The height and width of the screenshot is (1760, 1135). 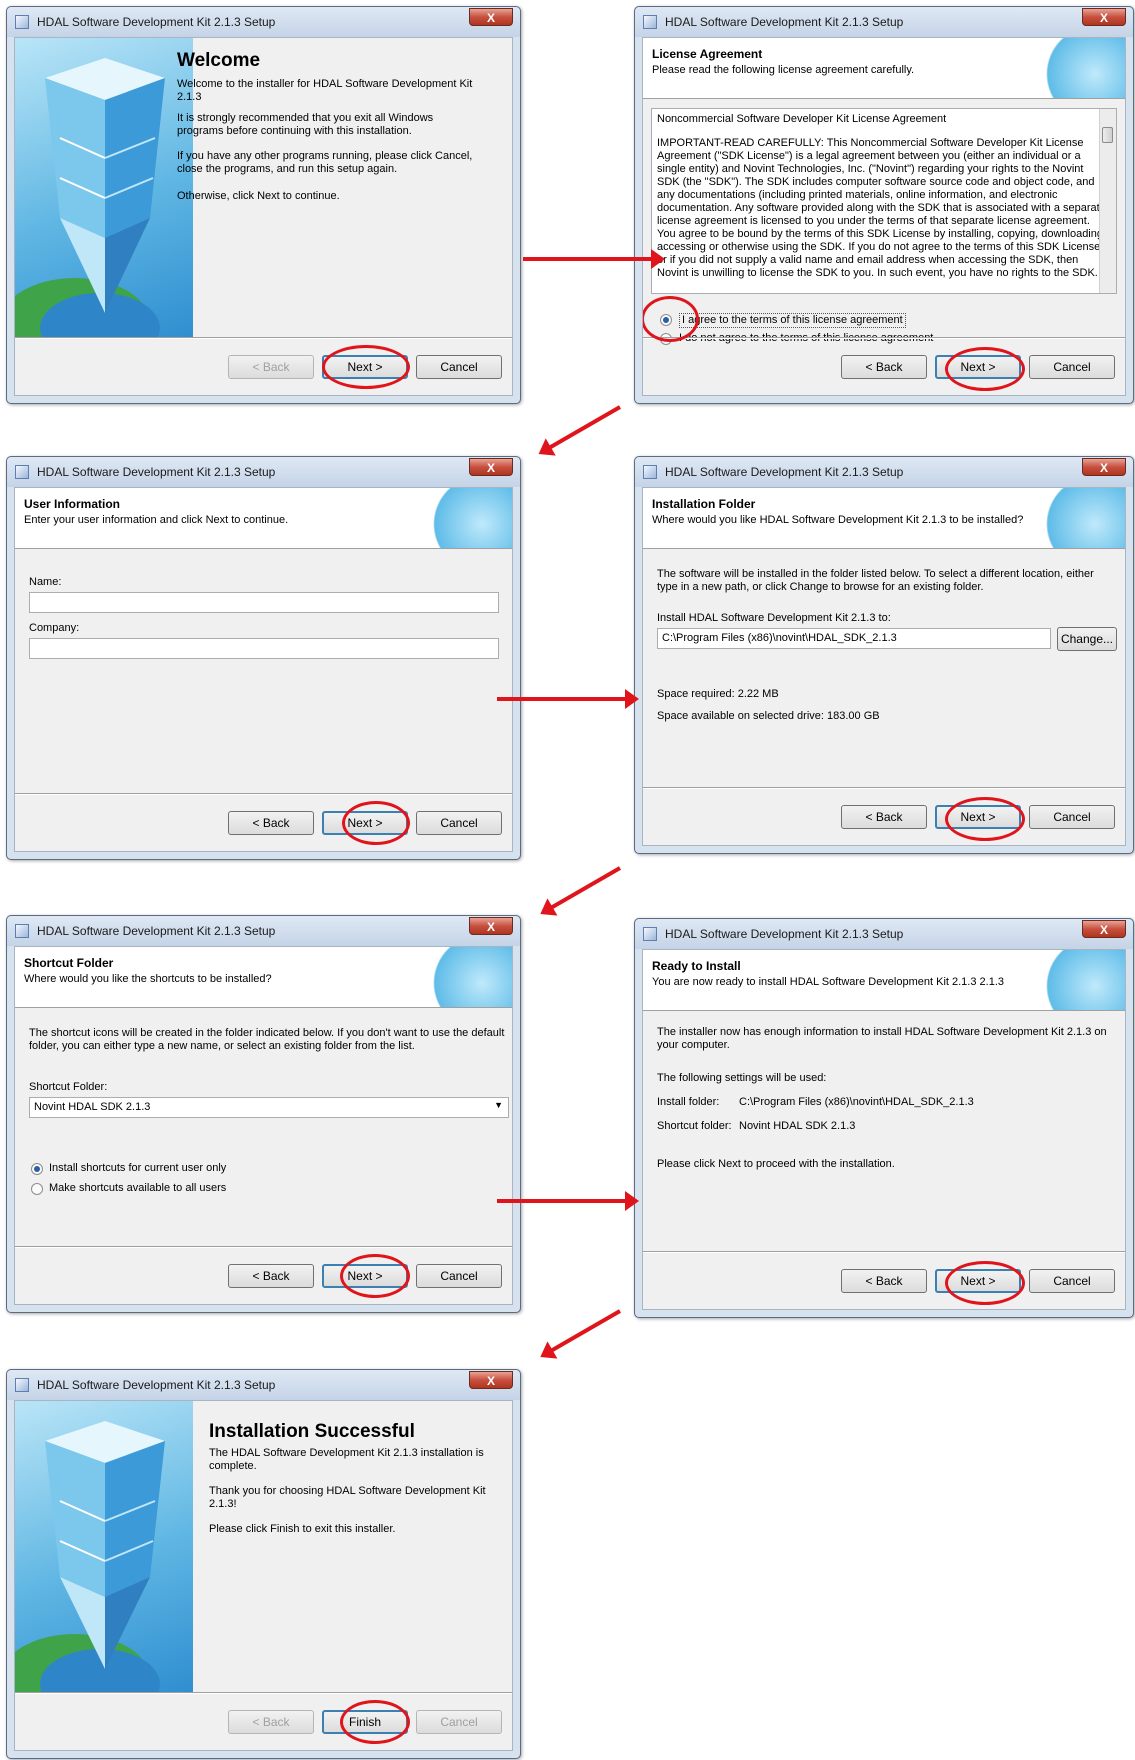 What do you see at coordinates (69, 963) in the screenshot?
I see `page-title: Shortcut Folder` at bounding box center [69, 963].